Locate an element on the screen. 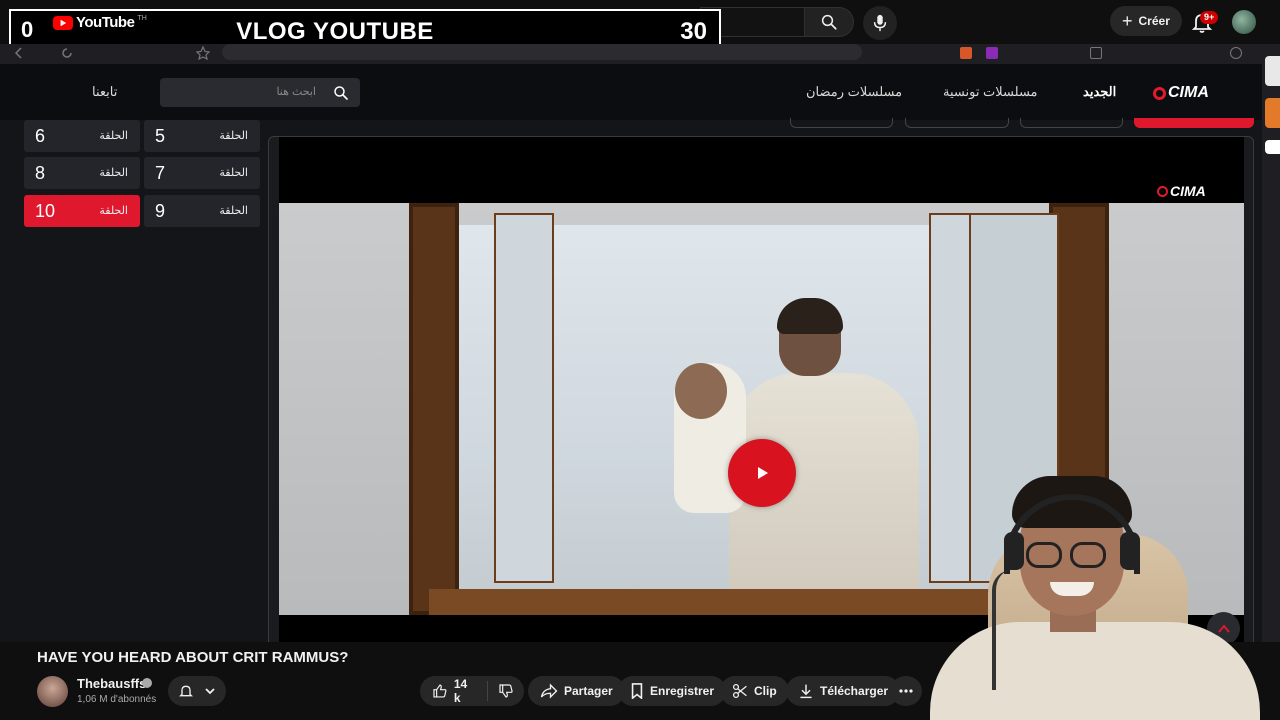 Image resolution: width=1280 pixels, height=720 pixels. dislike-button is located at coordinates (506, 691).